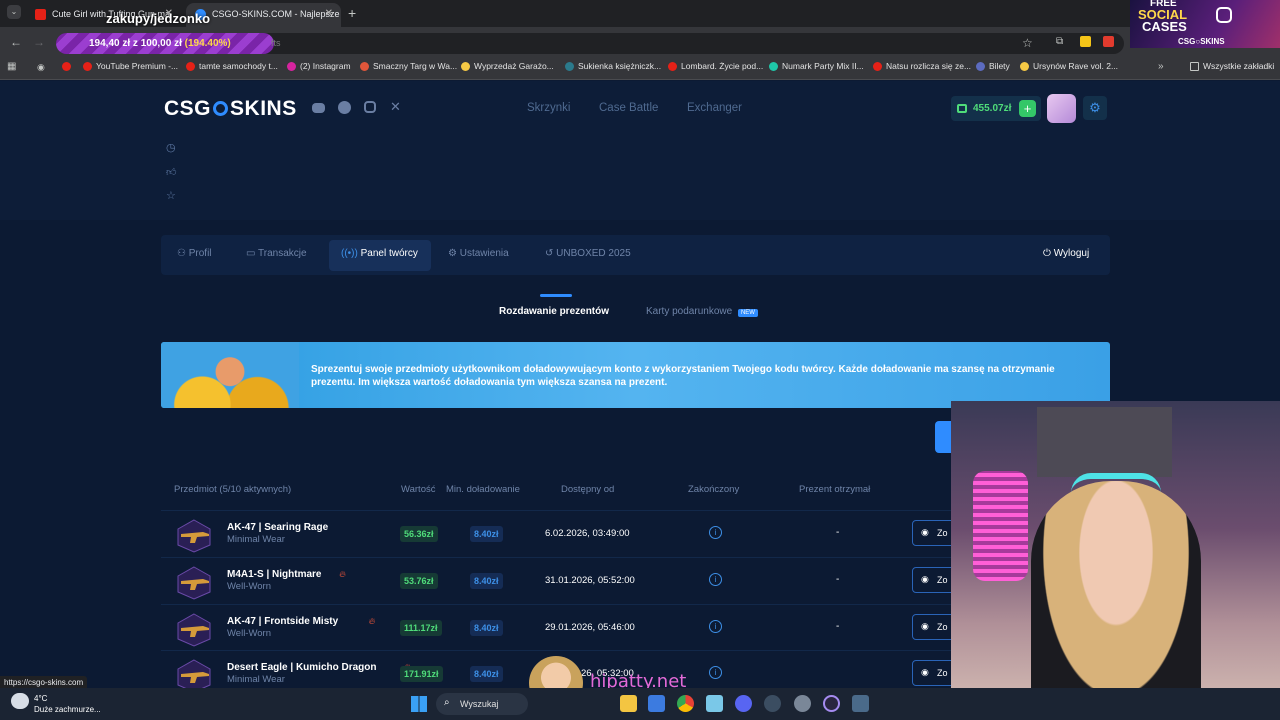  Describe the element at coordinates (171, 195) in the screenshot. I see `star-icon: ☆` at that location.